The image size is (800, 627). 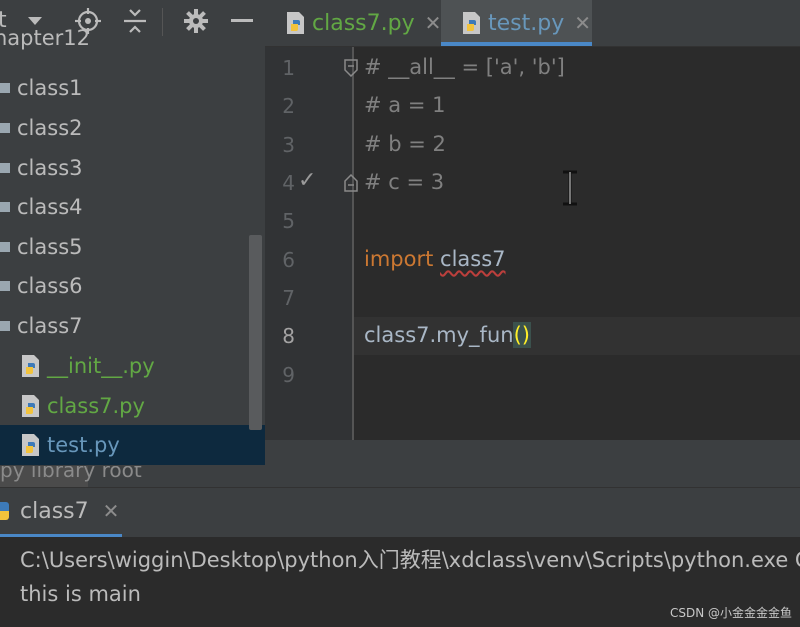 What do you see at coordinates (50, 326) in the screenshot?
I see `tree-item-label: class7` at bounding box center [50, 326].